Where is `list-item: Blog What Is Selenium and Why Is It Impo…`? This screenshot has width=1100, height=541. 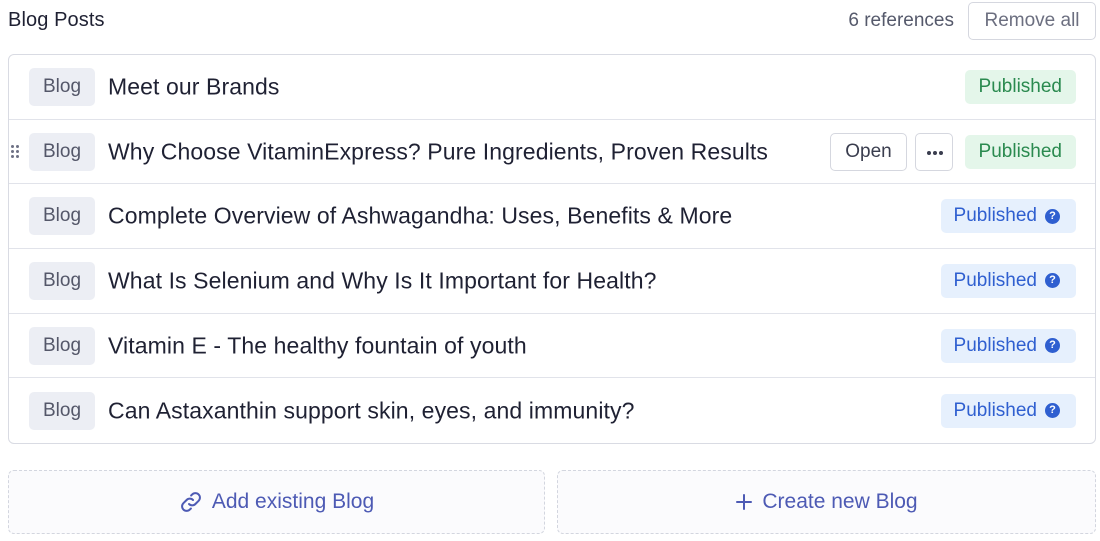
list-item: Blog What Is Selenium and Why Is It Impo… is located at coordinates (552, 281).